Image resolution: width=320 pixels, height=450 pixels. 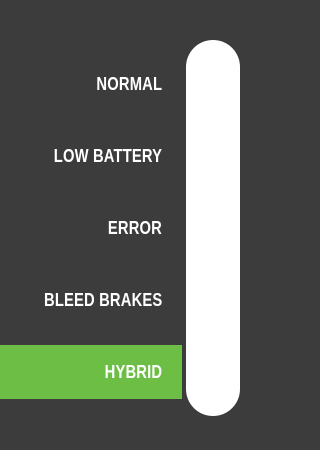 I want to click on mode-option-label: NORMAL, so click(x=129, y=83).